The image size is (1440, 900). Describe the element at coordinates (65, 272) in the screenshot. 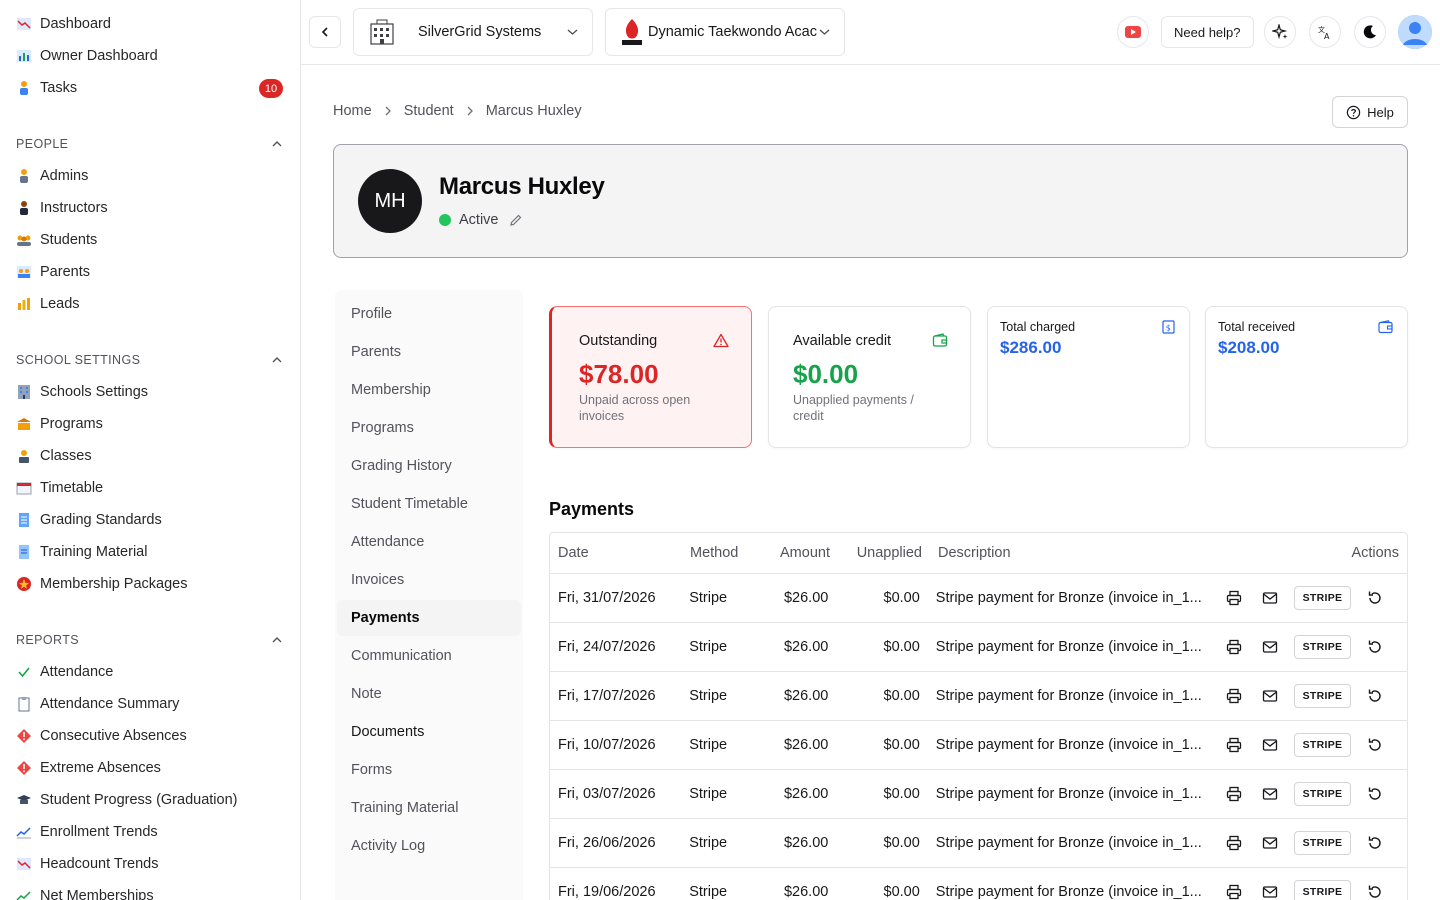

I see `sidebar-item-label: Parents` at that location.